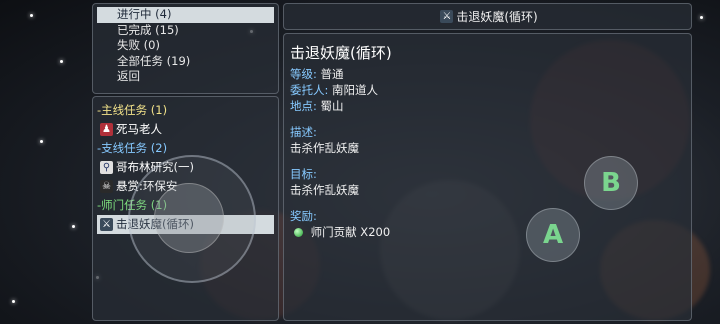 This screenshot has width=720, height=324. Describe the element at coordinates (487, 106) in the screenshot. I see `quest-location: 地点: 蜀山` at that location.